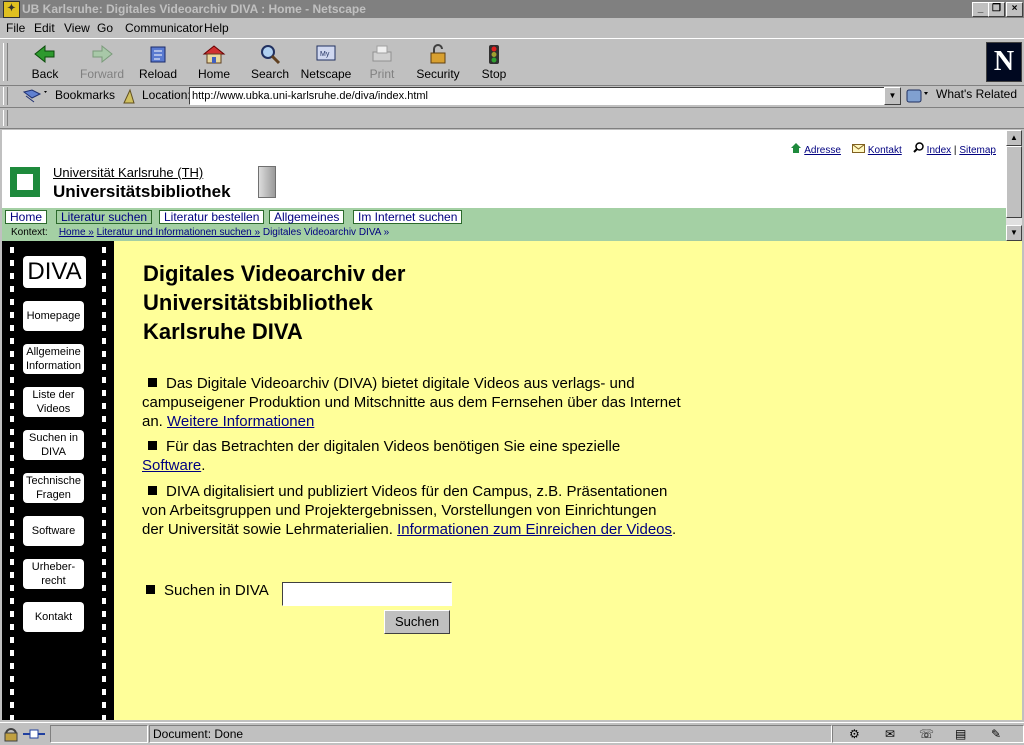  Describe the element at coordinates (926, 734) in the screenshot. I see `discussion-icon: ☏` at that location.